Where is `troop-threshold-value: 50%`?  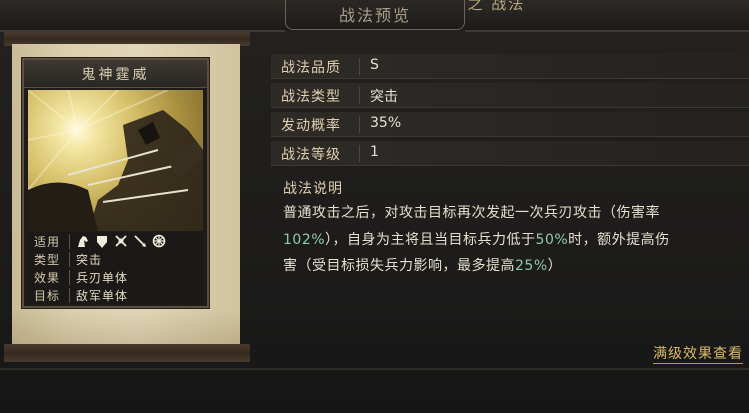 troop-threshold-value: 50% is located at coordinates (552, 240).